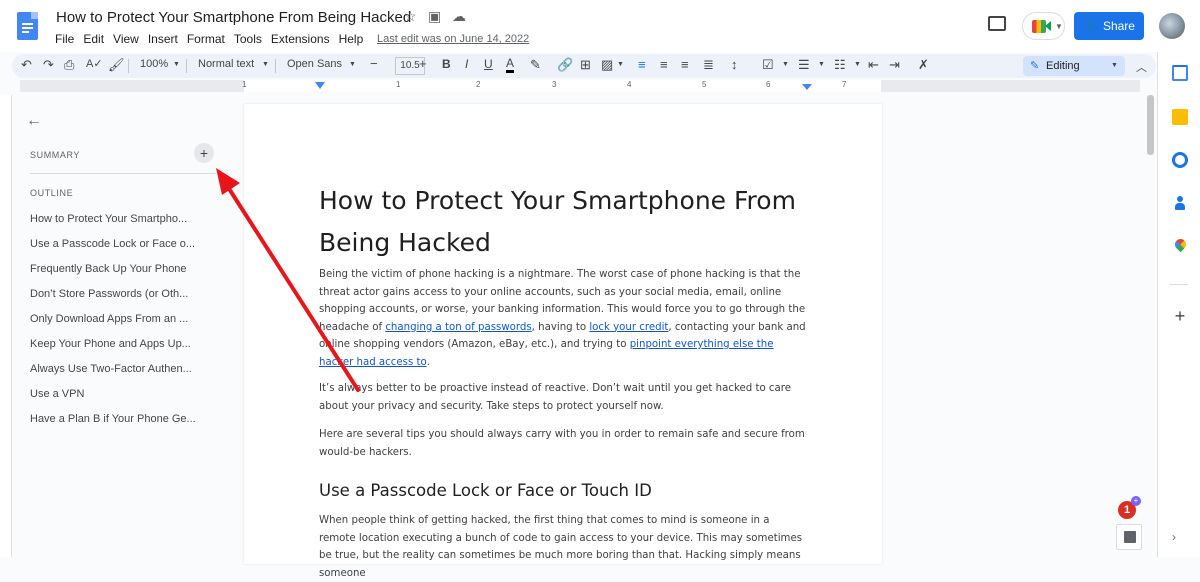 This screenshot has height=582, width=1200. What do you see at coordinates (96, 39) in the screenshot?
I see `menu-edit: Edit` at bounding box center [96, 39].